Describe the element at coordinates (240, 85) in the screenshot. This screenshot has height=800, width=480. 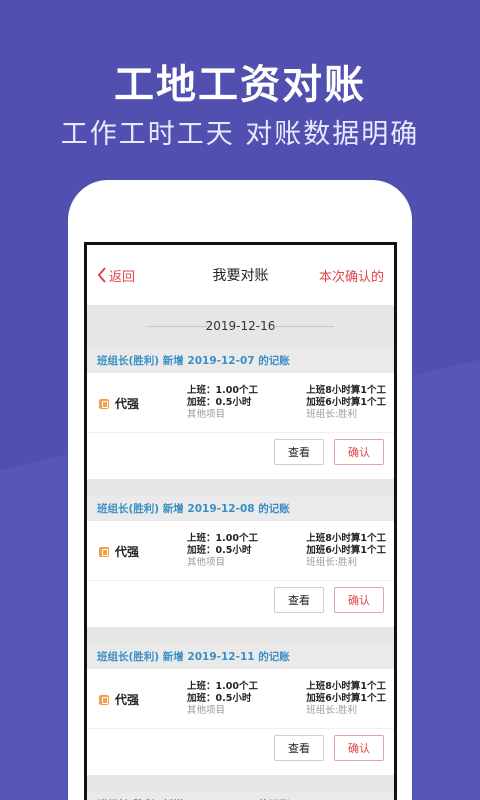
I see `promo-headline: 工地工资对账` at that location.